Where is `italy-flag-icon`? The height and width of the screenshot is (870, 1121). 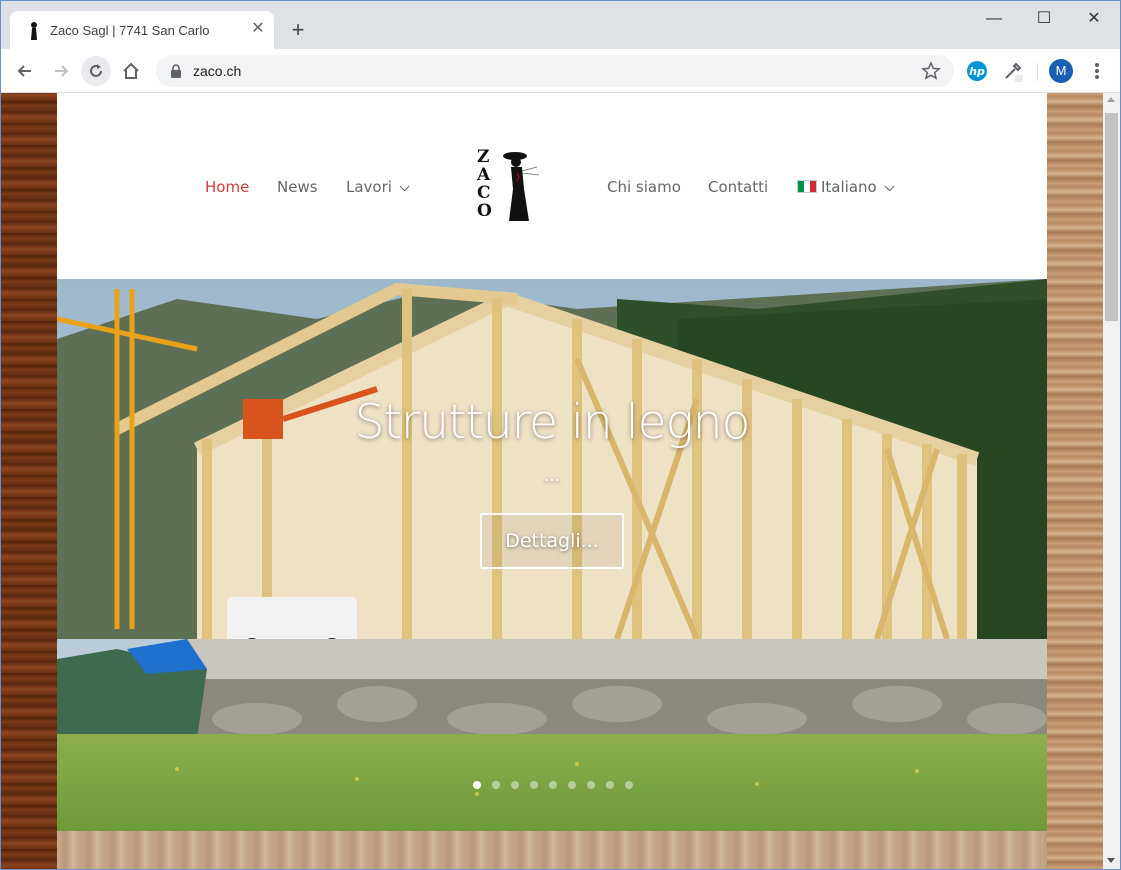
italy-flag-icon is located at coordinates (807, 186).